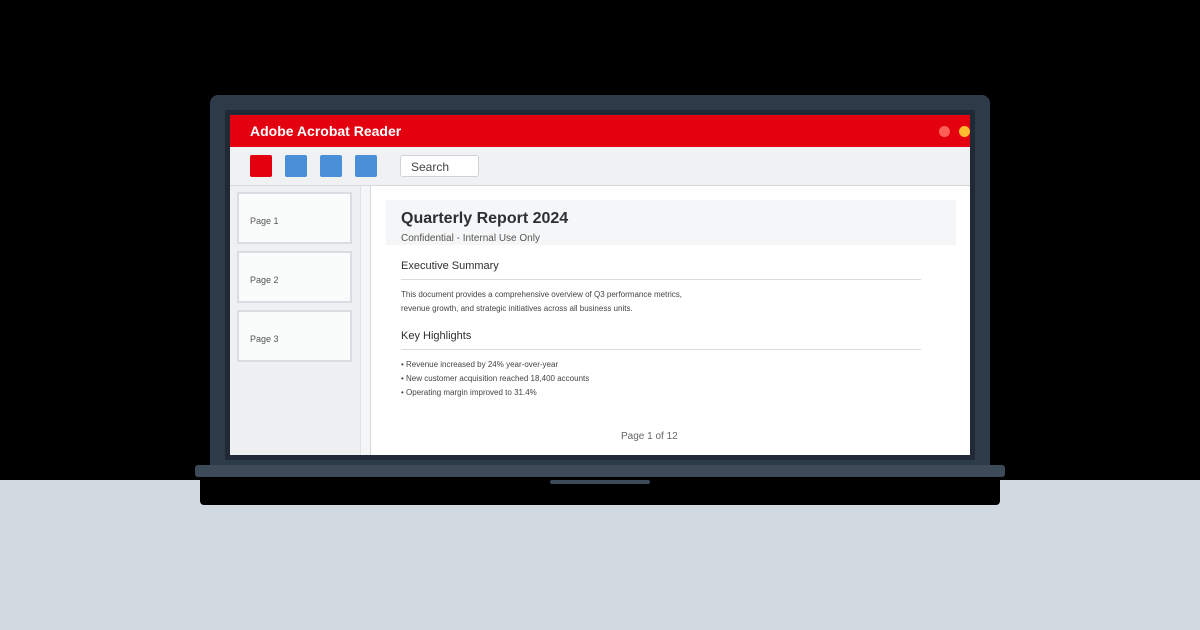 Image resolution: width=1200 pixels, height=630 pixels. Describe the element at coordinates (470, 238) in the screenshot. I see `document-subtitle: Confidential - Internal Use Only` at that location.